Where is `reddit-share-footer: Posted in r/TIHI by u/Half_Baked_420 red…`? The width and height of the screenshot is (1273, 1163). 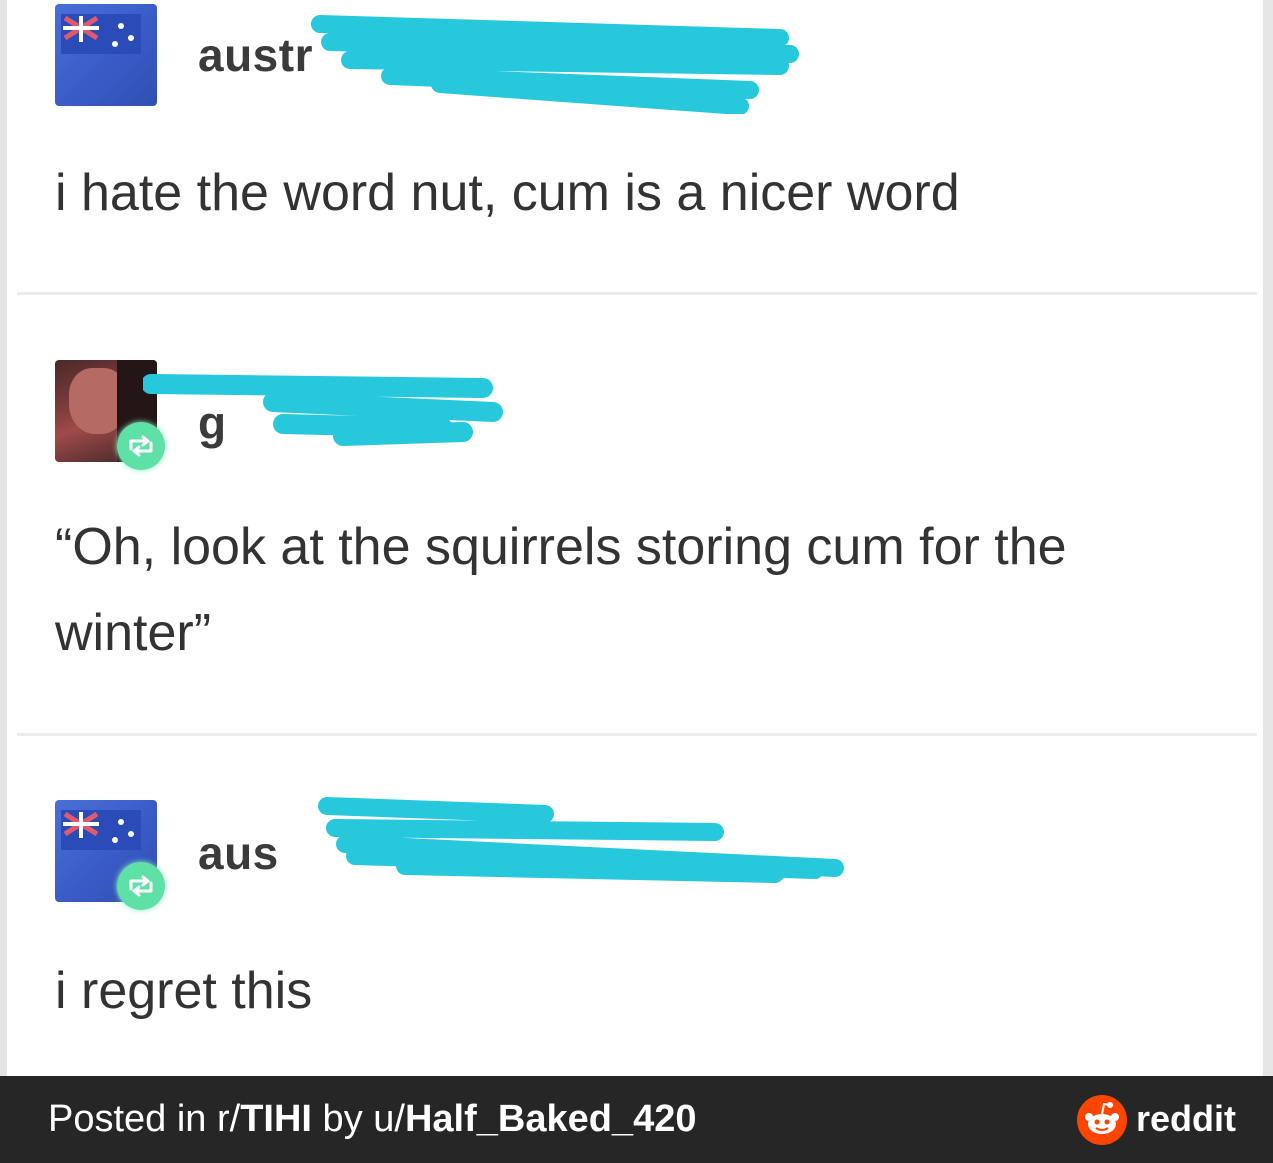
reddit-share-footer: Posted in r/TIHI by u/Half_Baked_420 red… is located at coordinates (636, 1119).